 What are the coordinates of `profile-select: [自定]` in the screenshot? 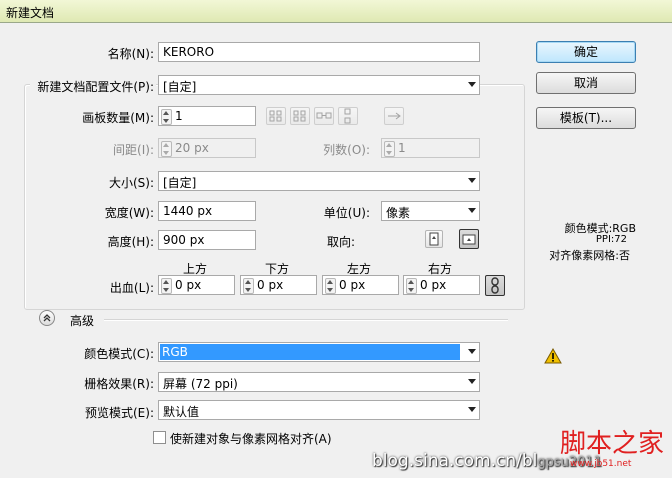 It's located at (319, 85).